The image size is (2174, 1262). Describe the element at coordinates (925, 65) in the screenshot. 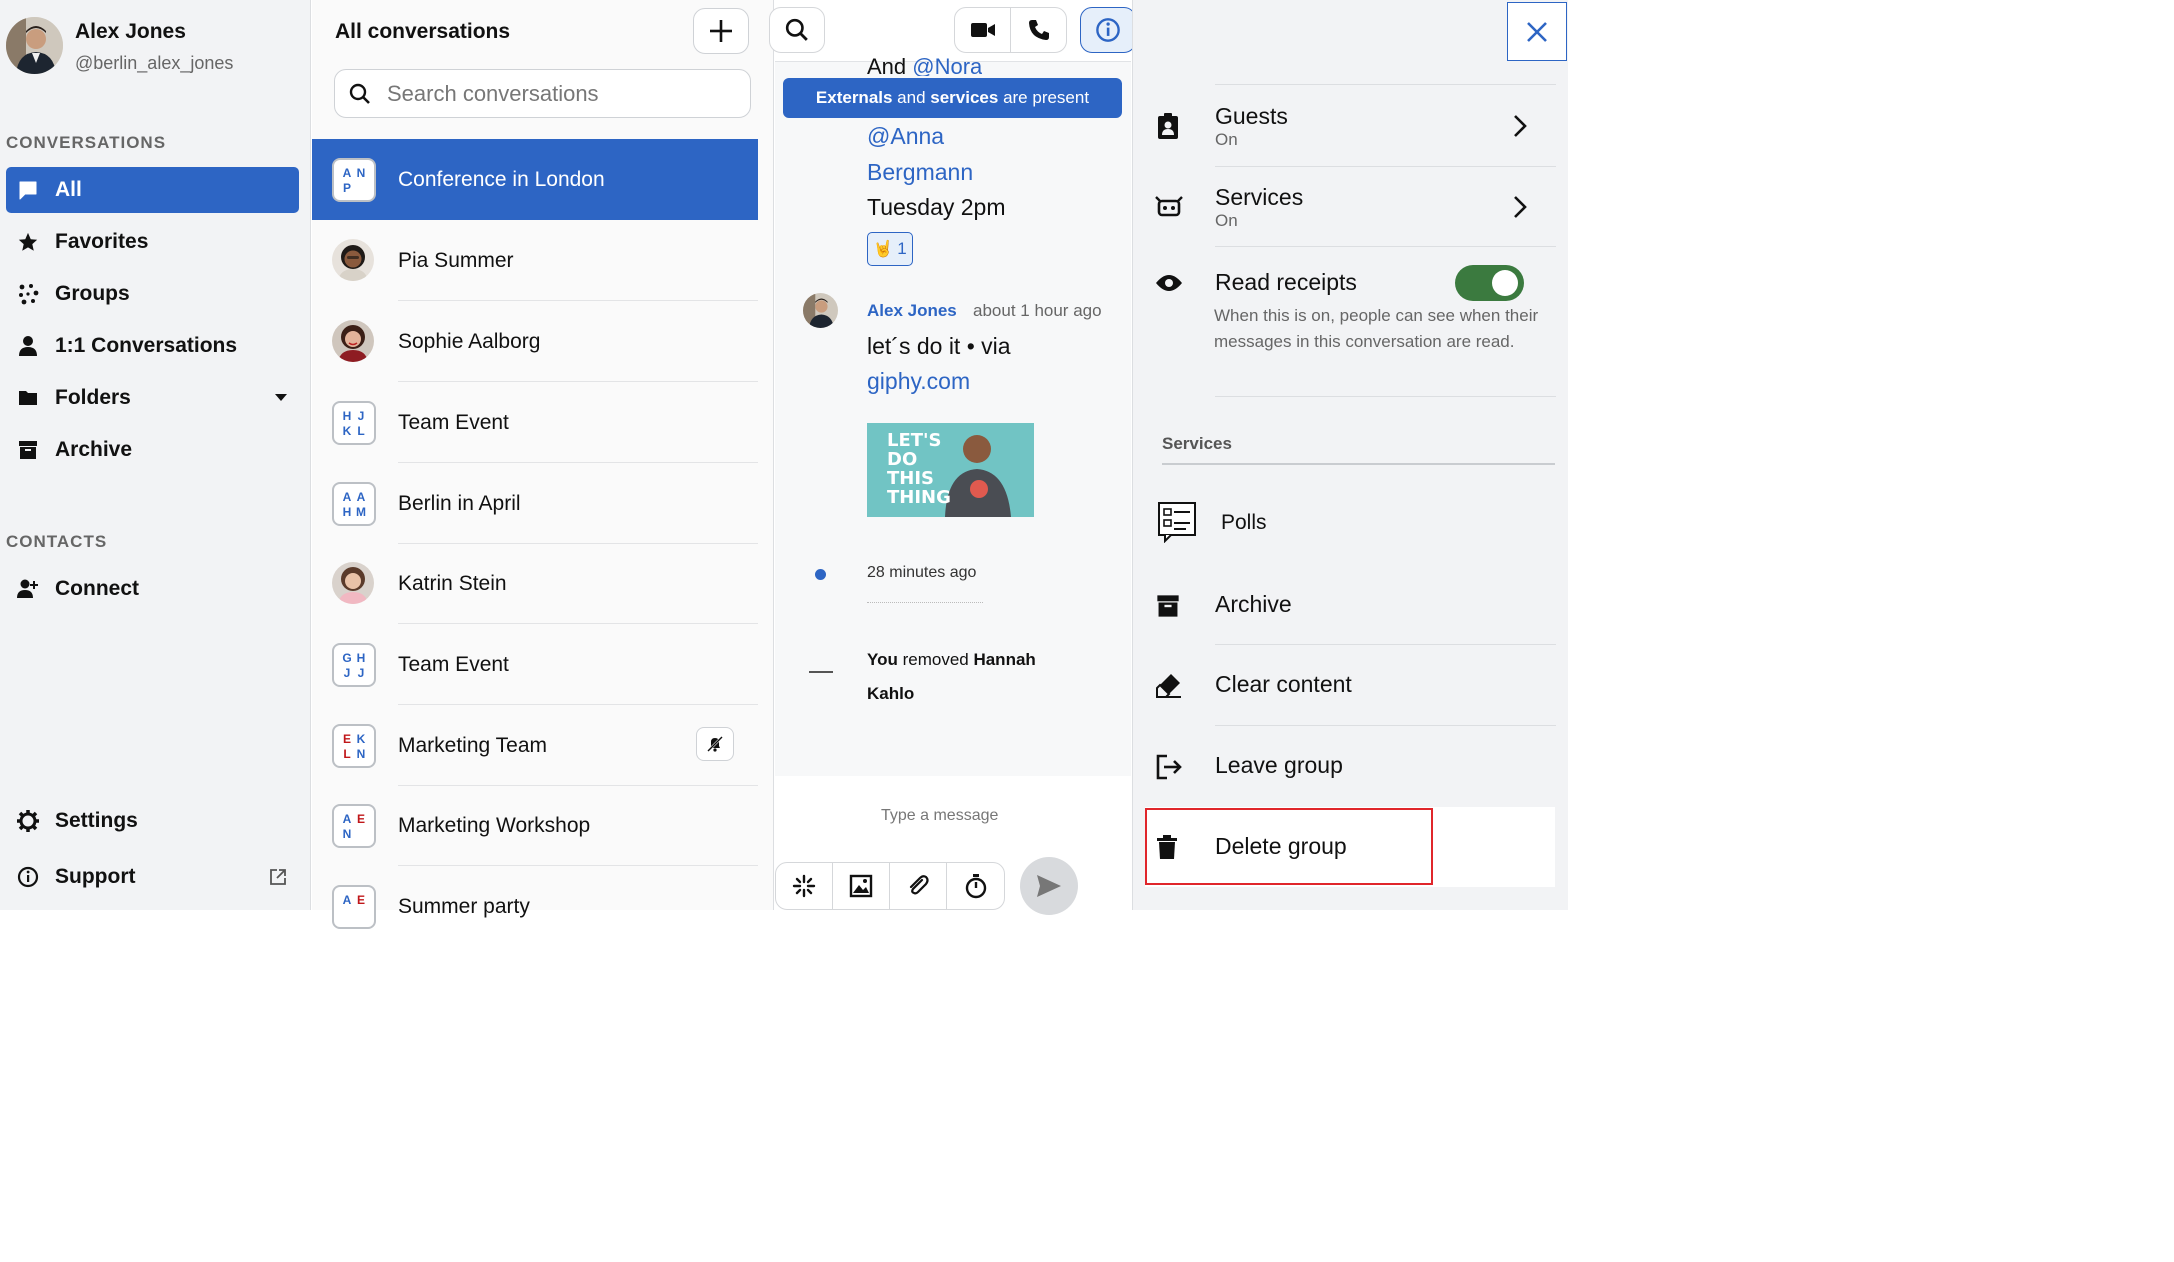

I see `message-partial: And @Nora` at that location.